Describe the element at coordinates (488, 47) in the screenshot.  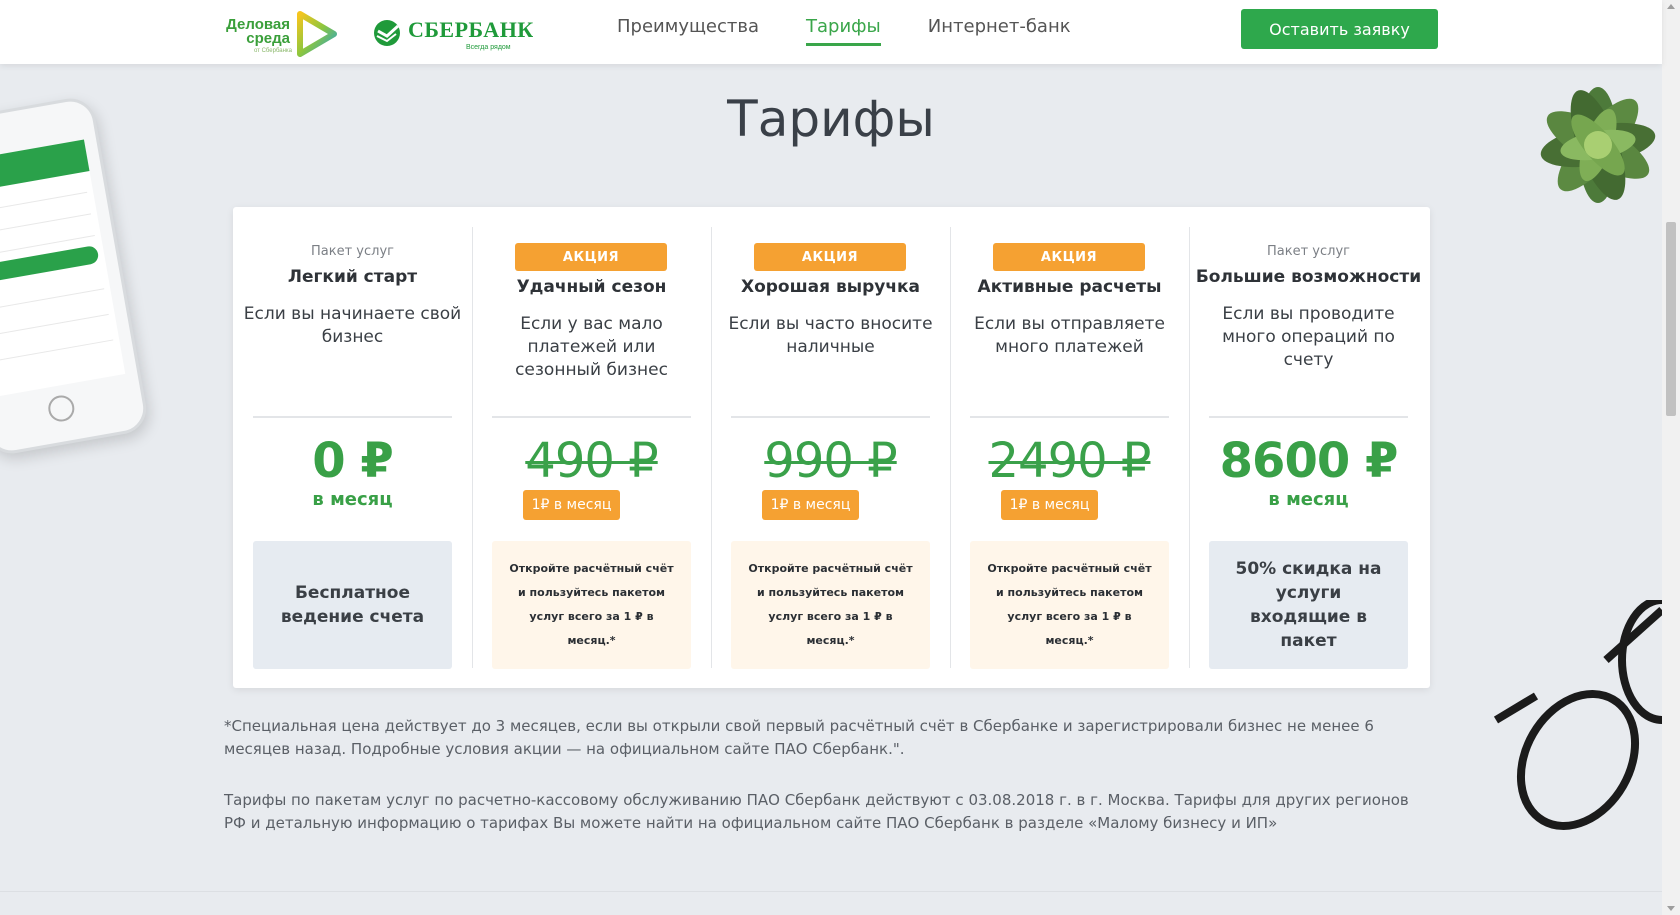
I see `sberbank-logo-subtext: Всегда рядом` at that location.